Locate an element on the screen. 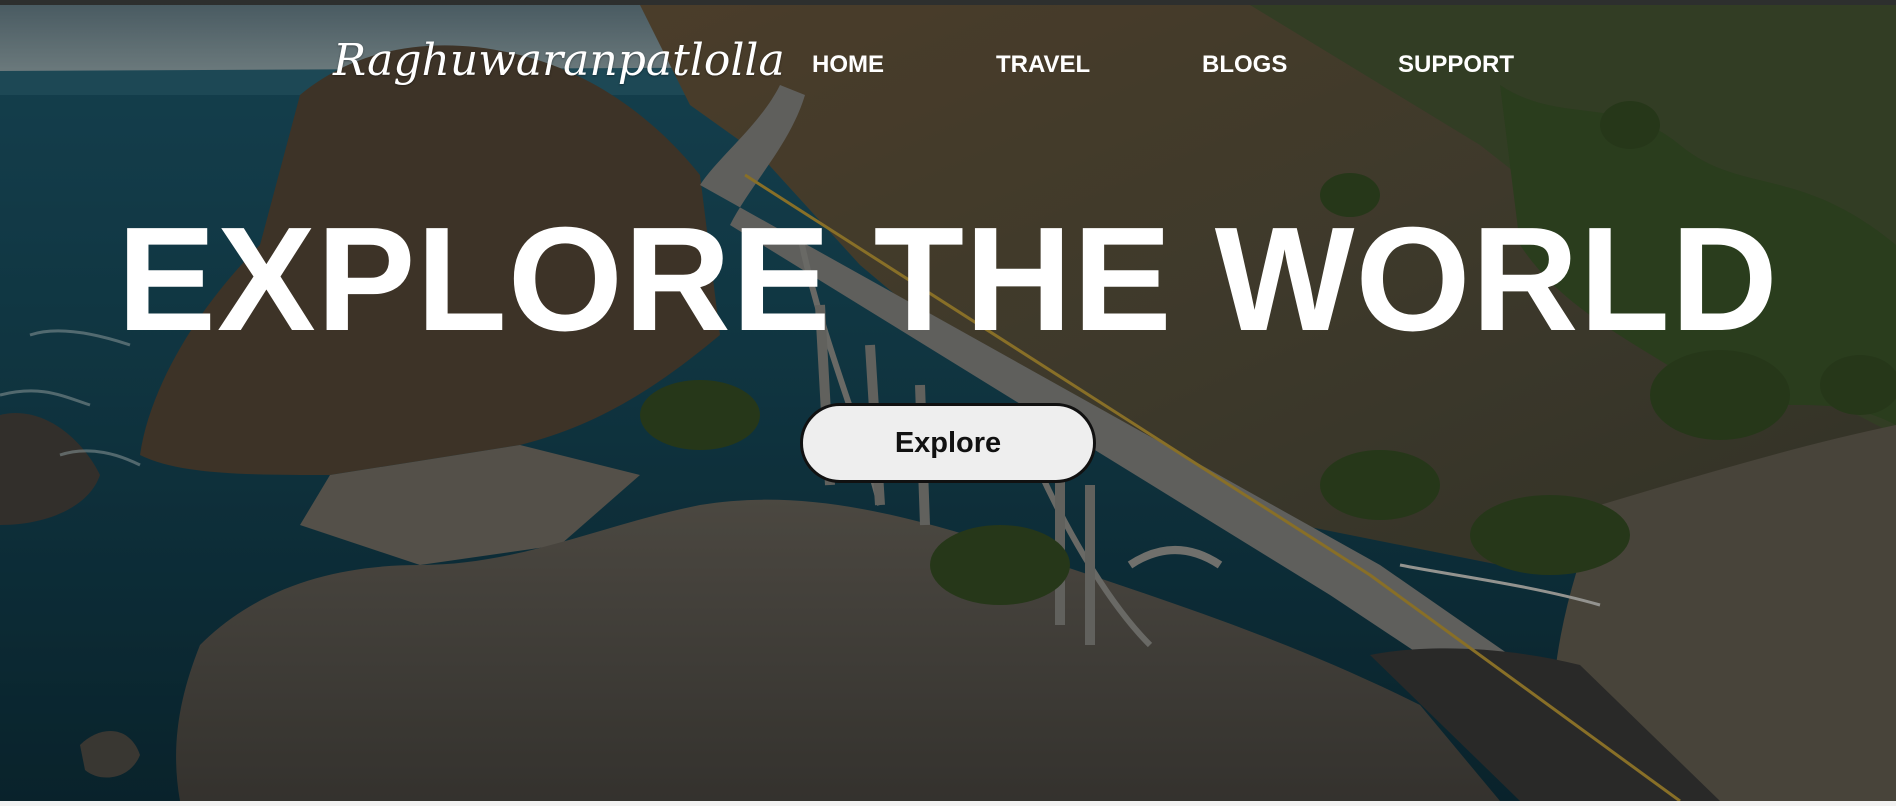 Image resolution: width=1896 pixels, height=806 pixels. nav-item-travel: TRAVEL is located at coordinates (1043, 65).